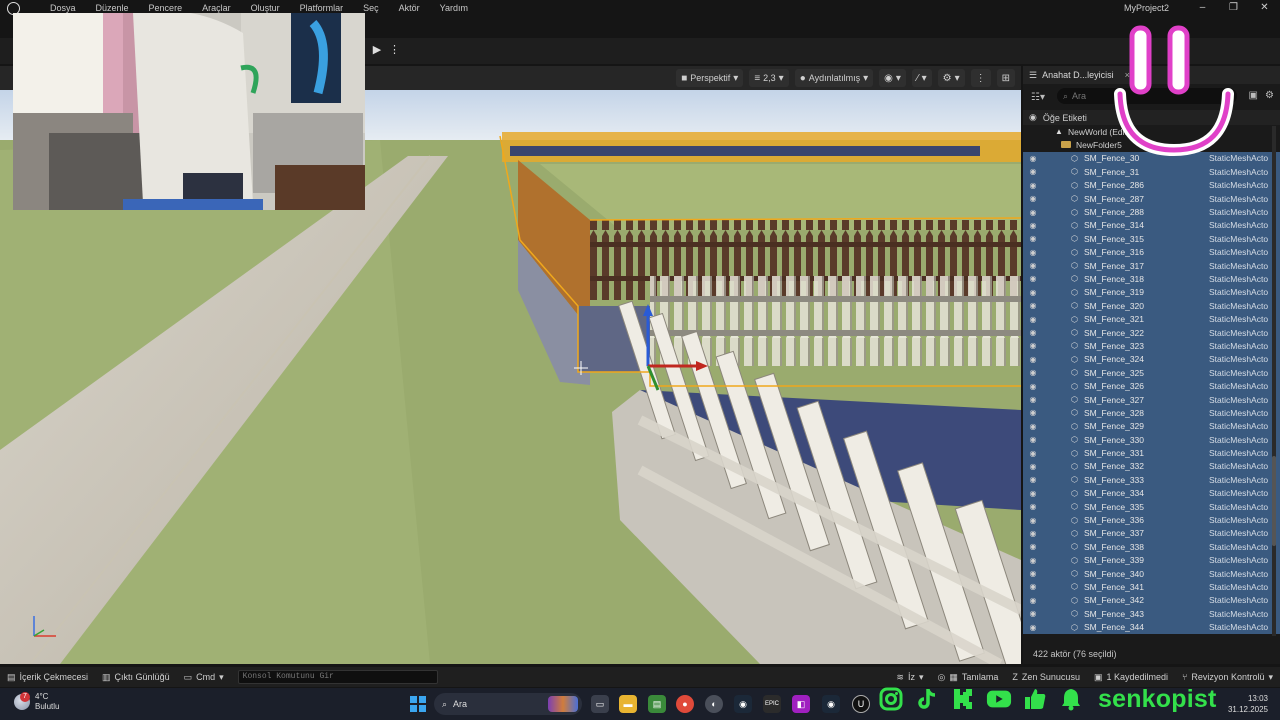 The image size is (1280, 720). Describe the element at coordinates (1151, 185) in the screenshot. I see `outliner-row: ◉ ⬡ SM_Fence_286 StaticMeshActo` at that location.